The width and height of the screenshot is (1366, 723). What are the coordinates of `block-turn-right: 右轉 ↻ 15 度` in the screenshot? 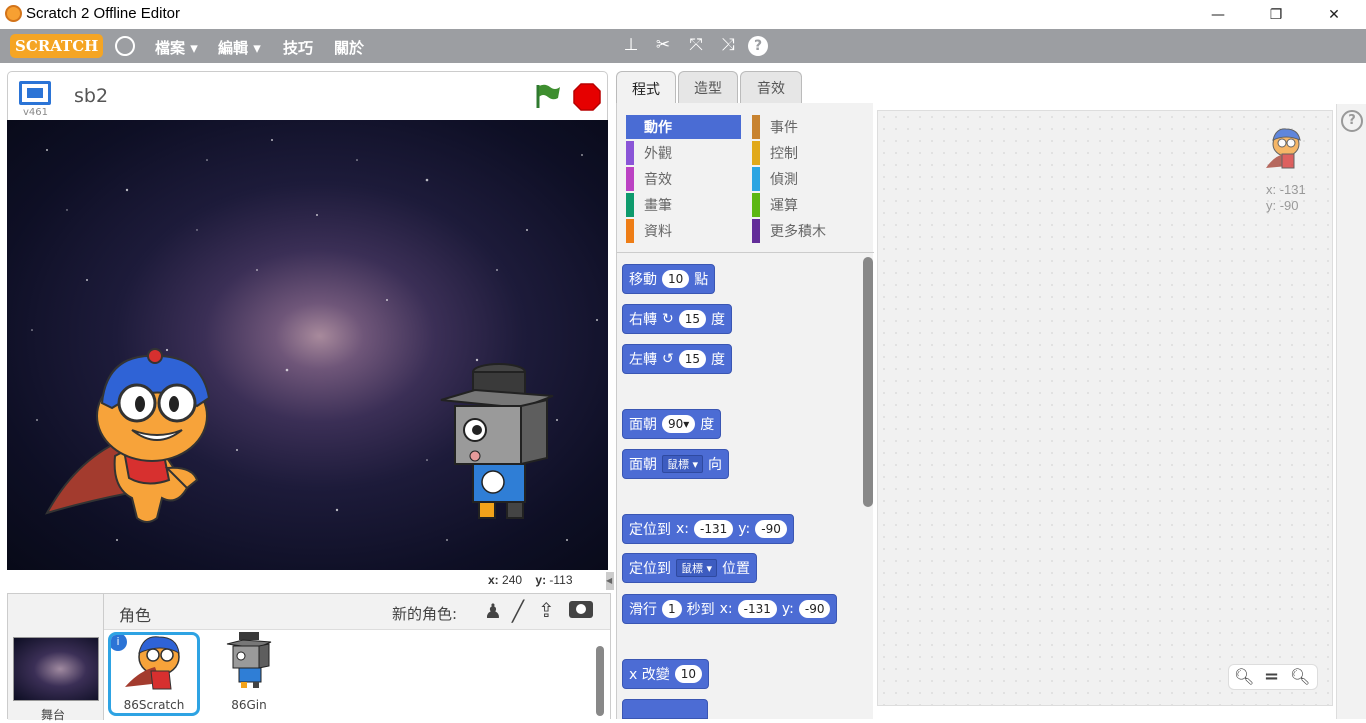 It's located at (677, 319).